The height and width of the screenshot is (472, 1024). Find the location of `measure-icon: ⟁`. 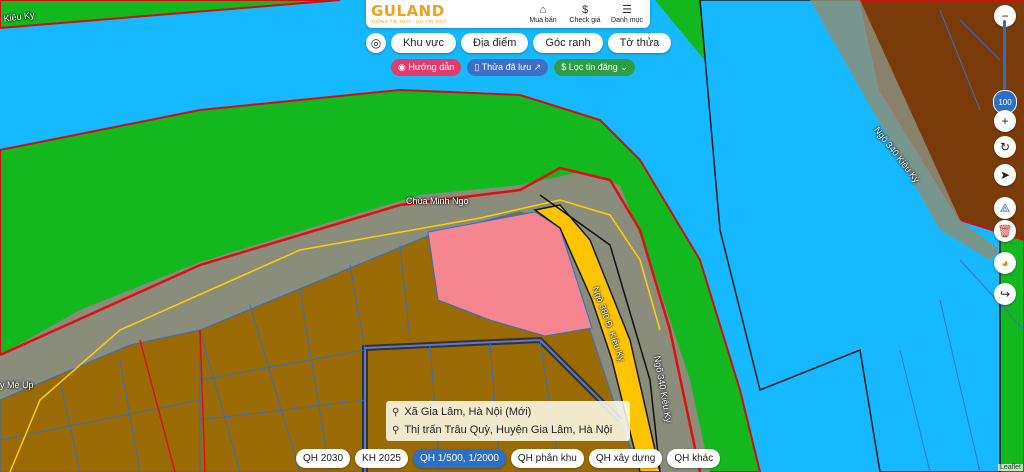

measure-icon: ⟁ is located at coordinates (1005, 207).